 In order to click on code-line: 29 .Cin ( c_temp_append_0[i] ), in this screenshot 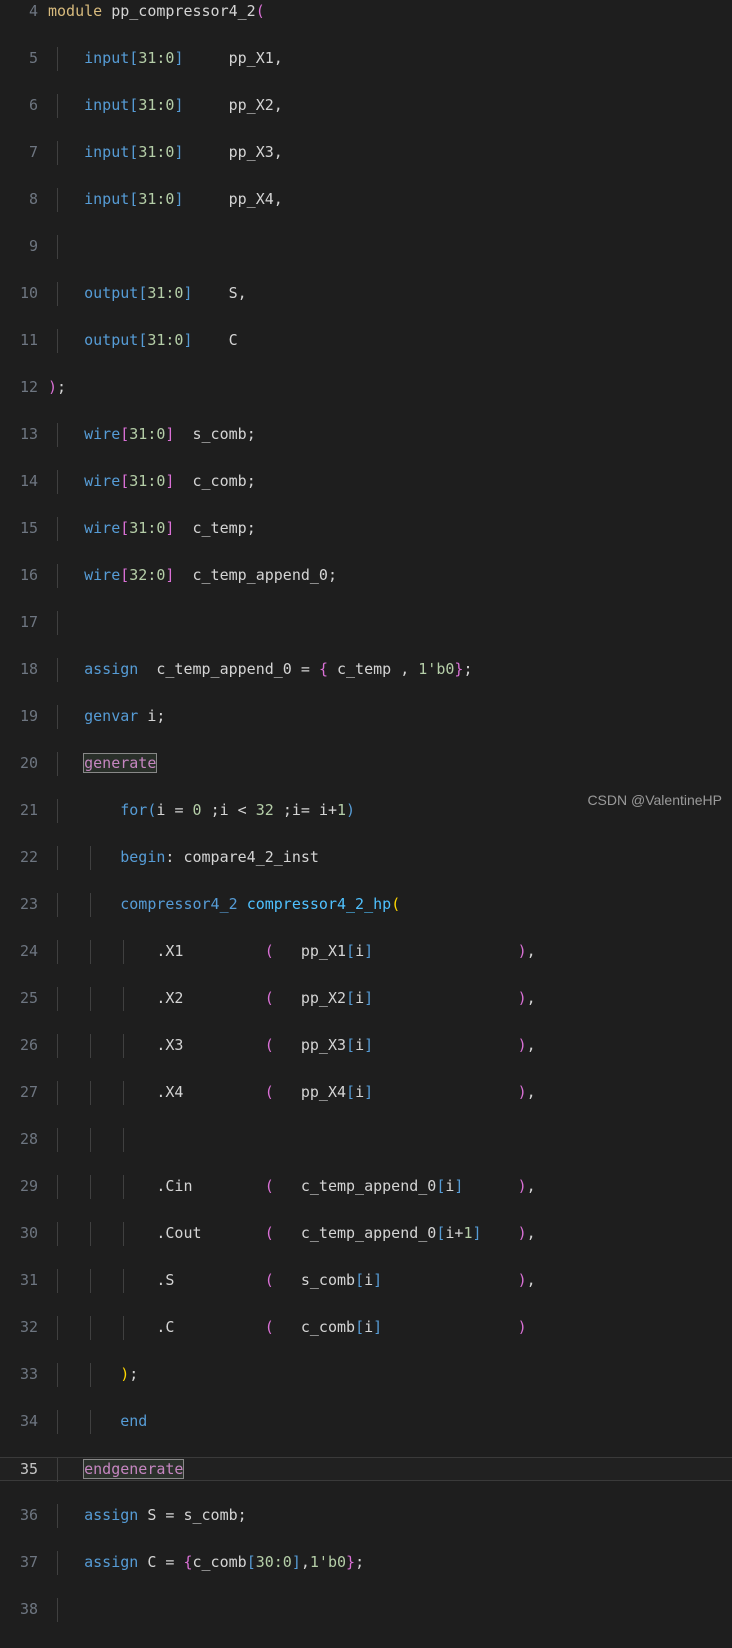, I will do `click(366, 1187)`.